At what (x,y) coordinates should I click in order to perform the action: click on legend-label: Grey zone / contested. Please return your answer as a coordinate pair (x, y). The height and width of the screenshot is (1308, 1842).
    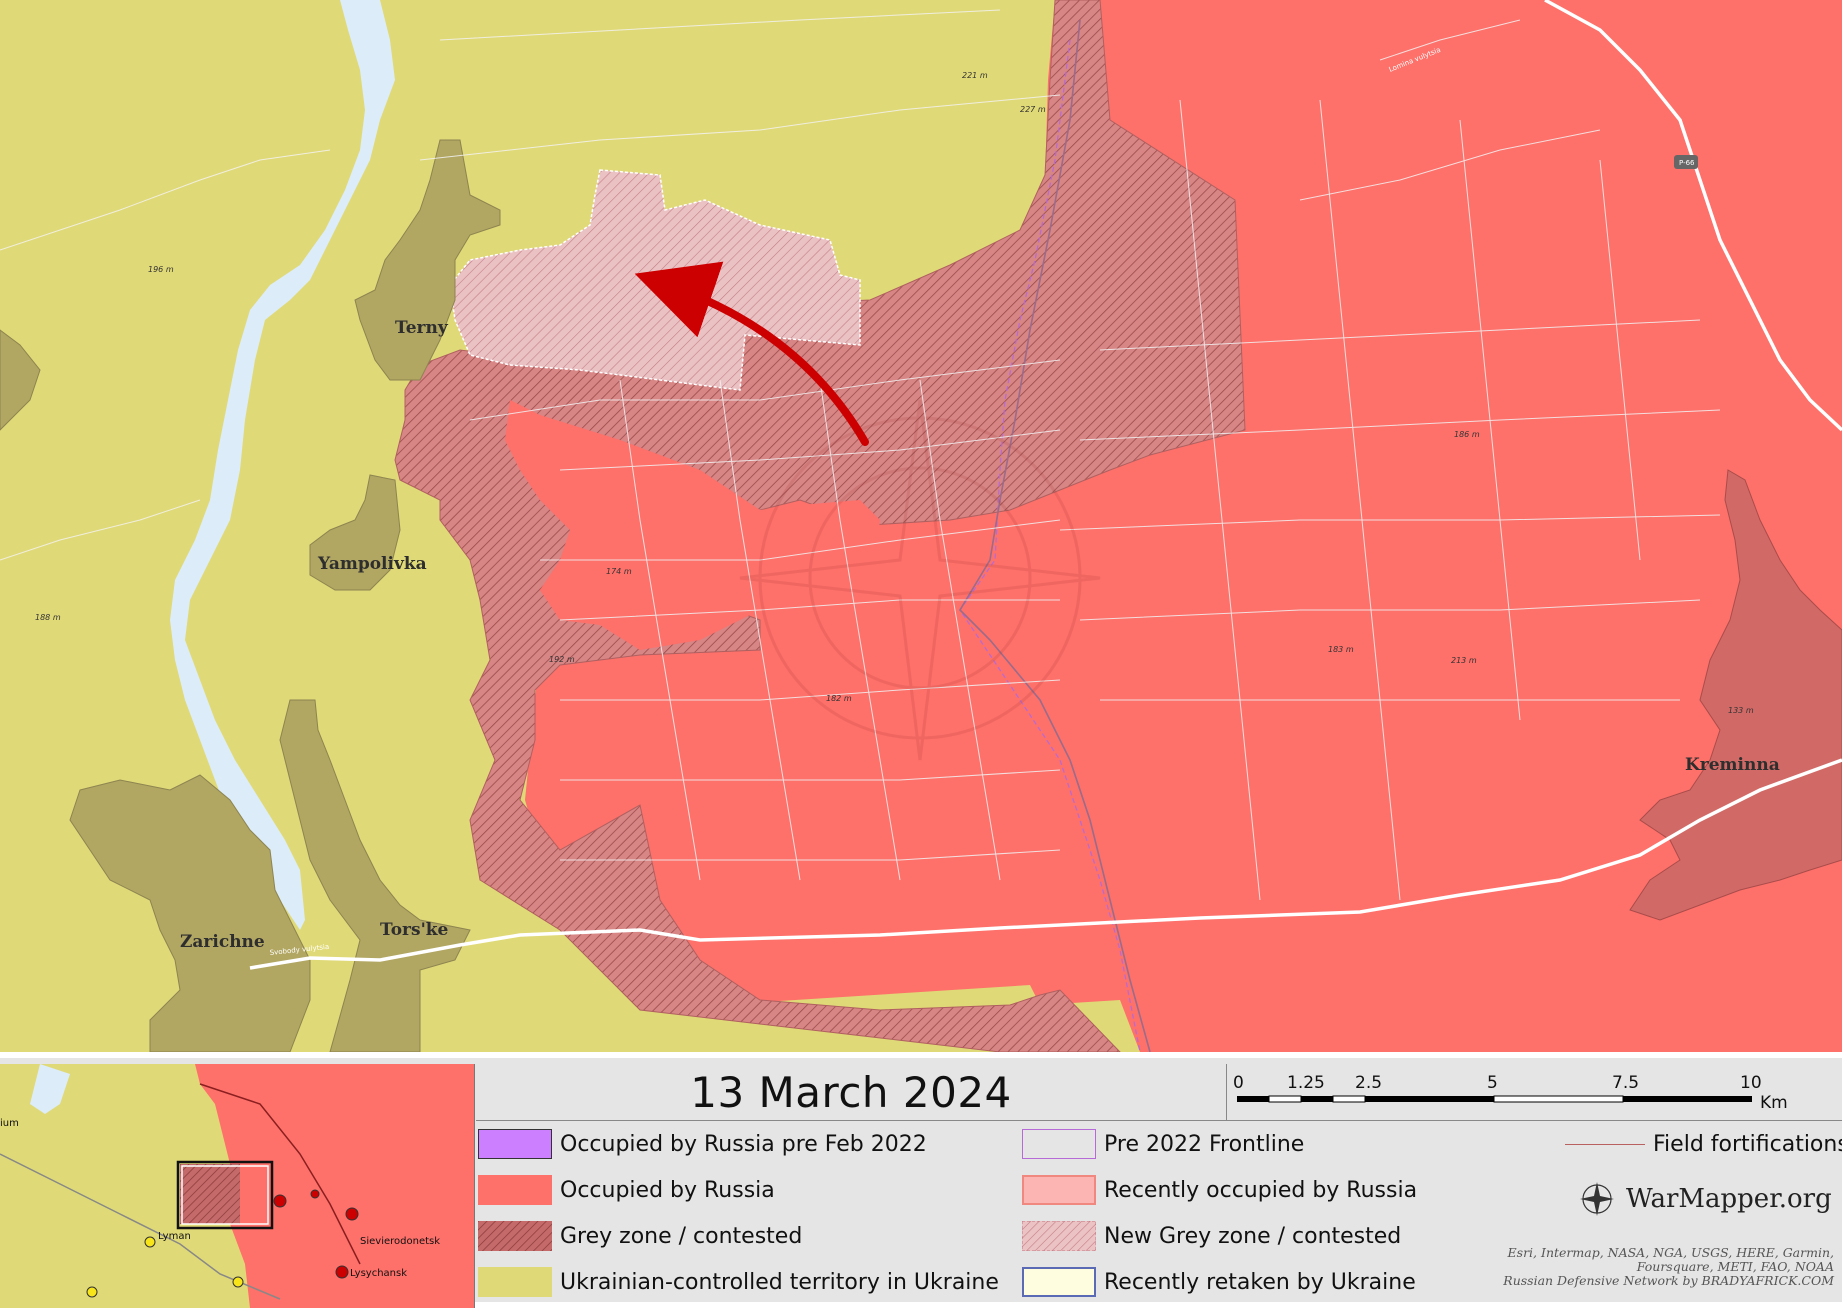
    Looking at the image, I should click on (681, 1236).